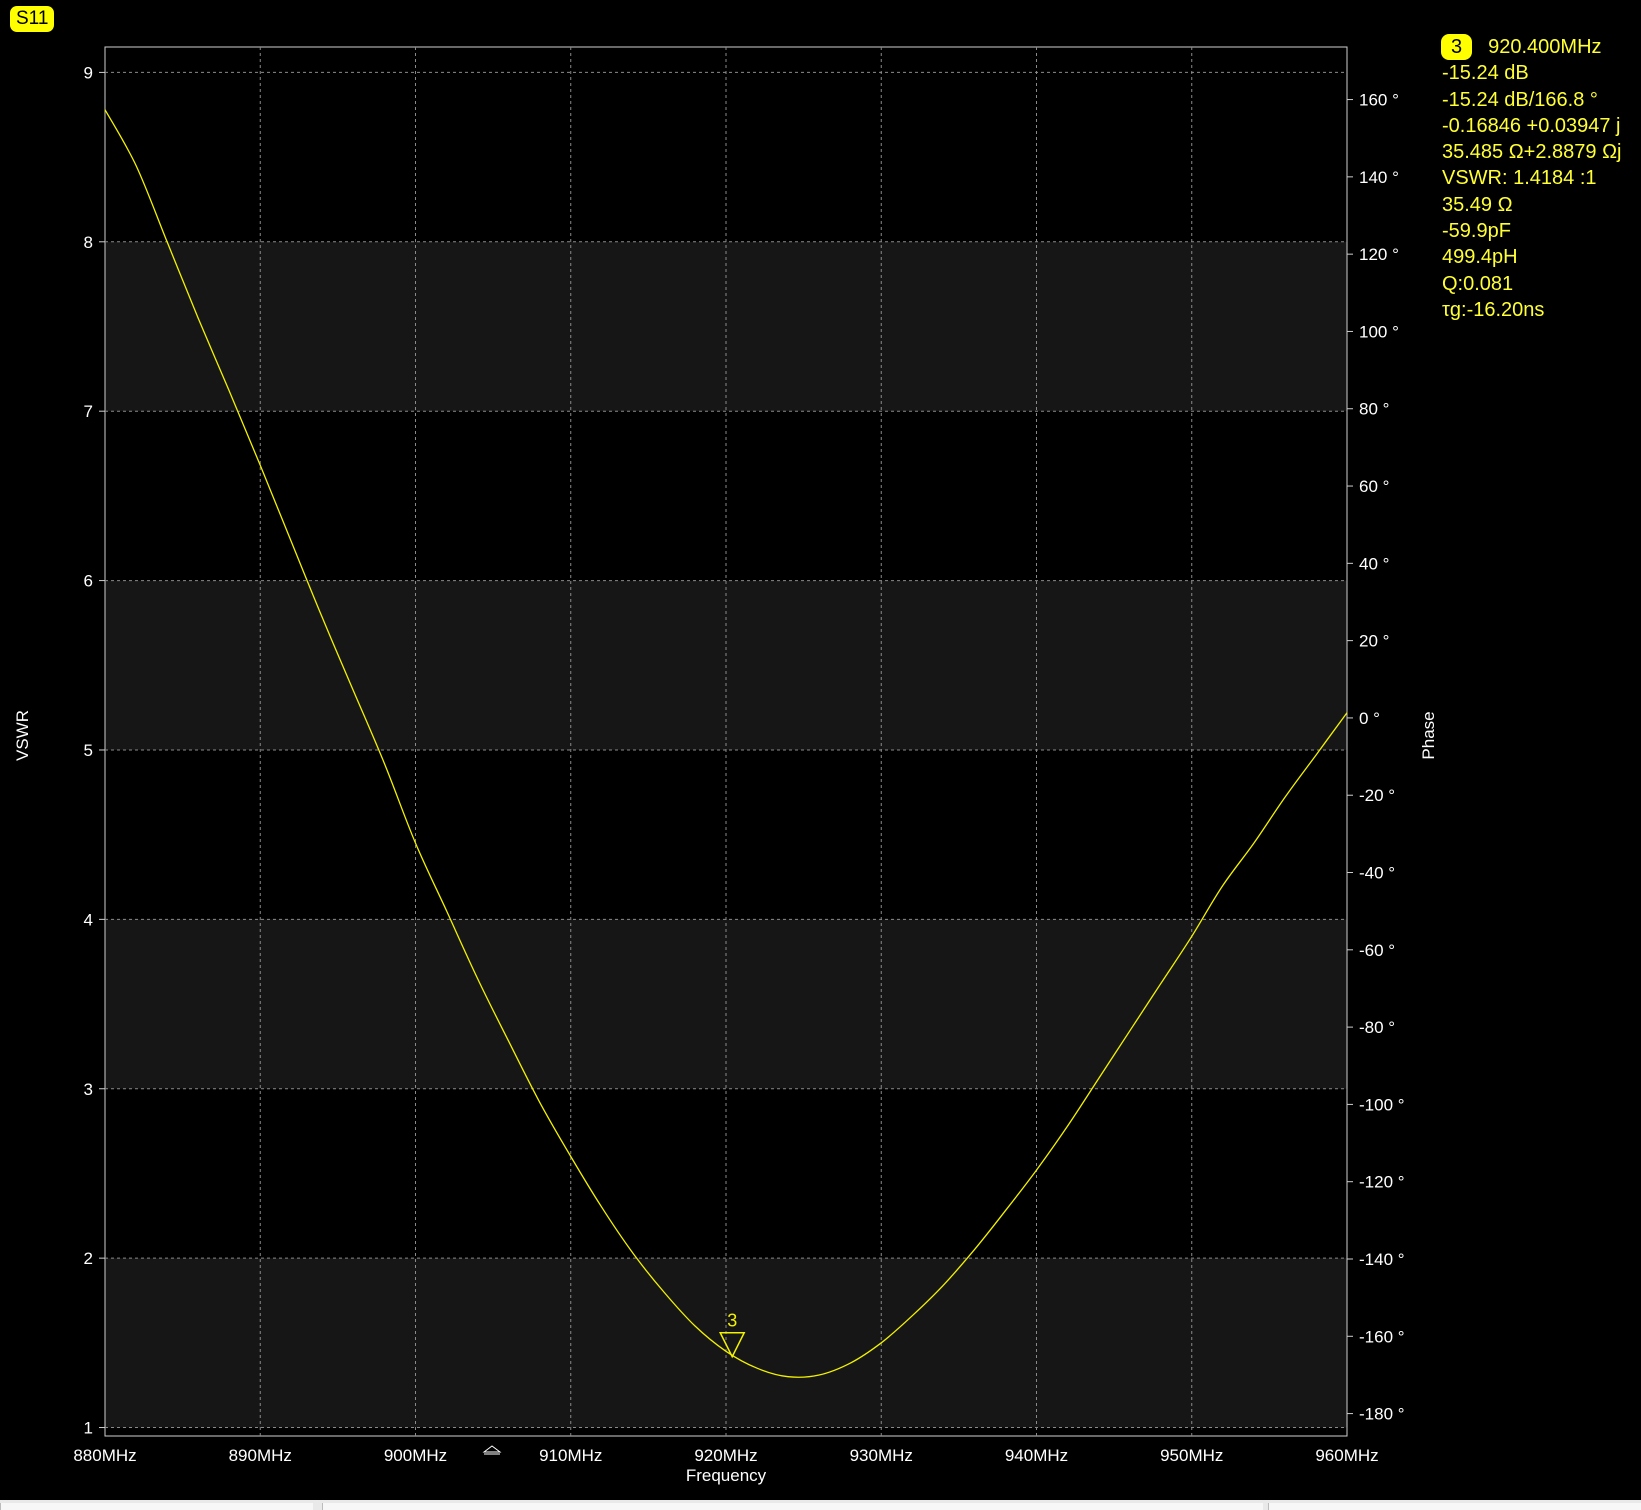  Describe the element at coordinates (1379, 100) in the screenshot. I see `y2-tick-label: 160 °` at that location.